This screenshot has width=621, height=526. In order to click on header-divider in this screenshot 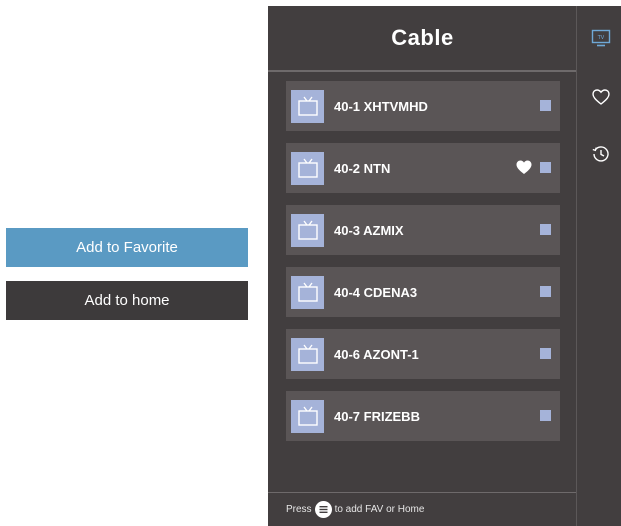, I will do `click(422, 71)`.